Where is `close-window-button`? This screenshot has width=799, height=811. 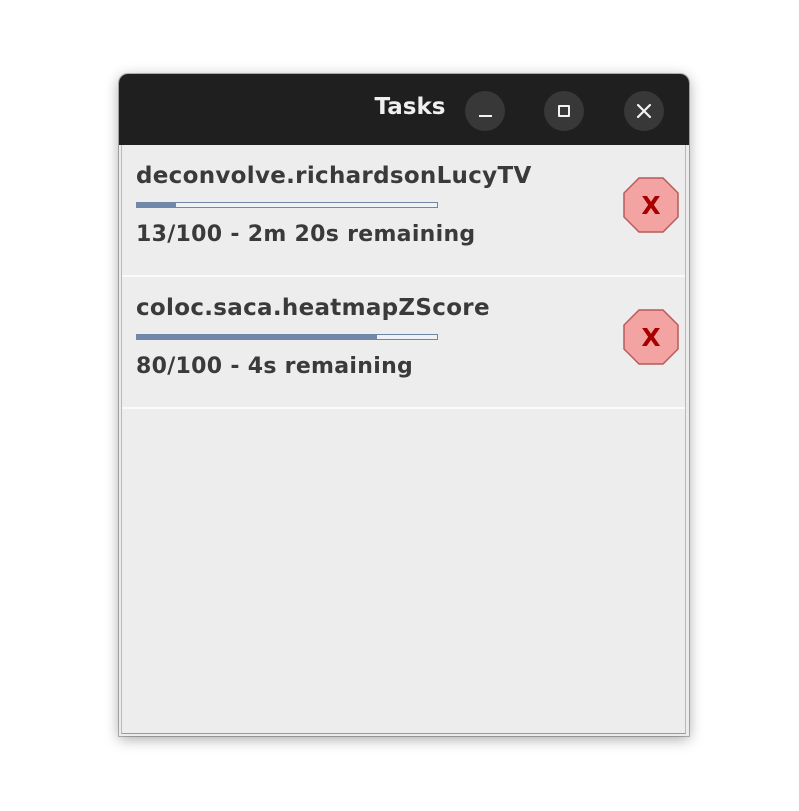
close-window-button is located at coordinates (644, 111).